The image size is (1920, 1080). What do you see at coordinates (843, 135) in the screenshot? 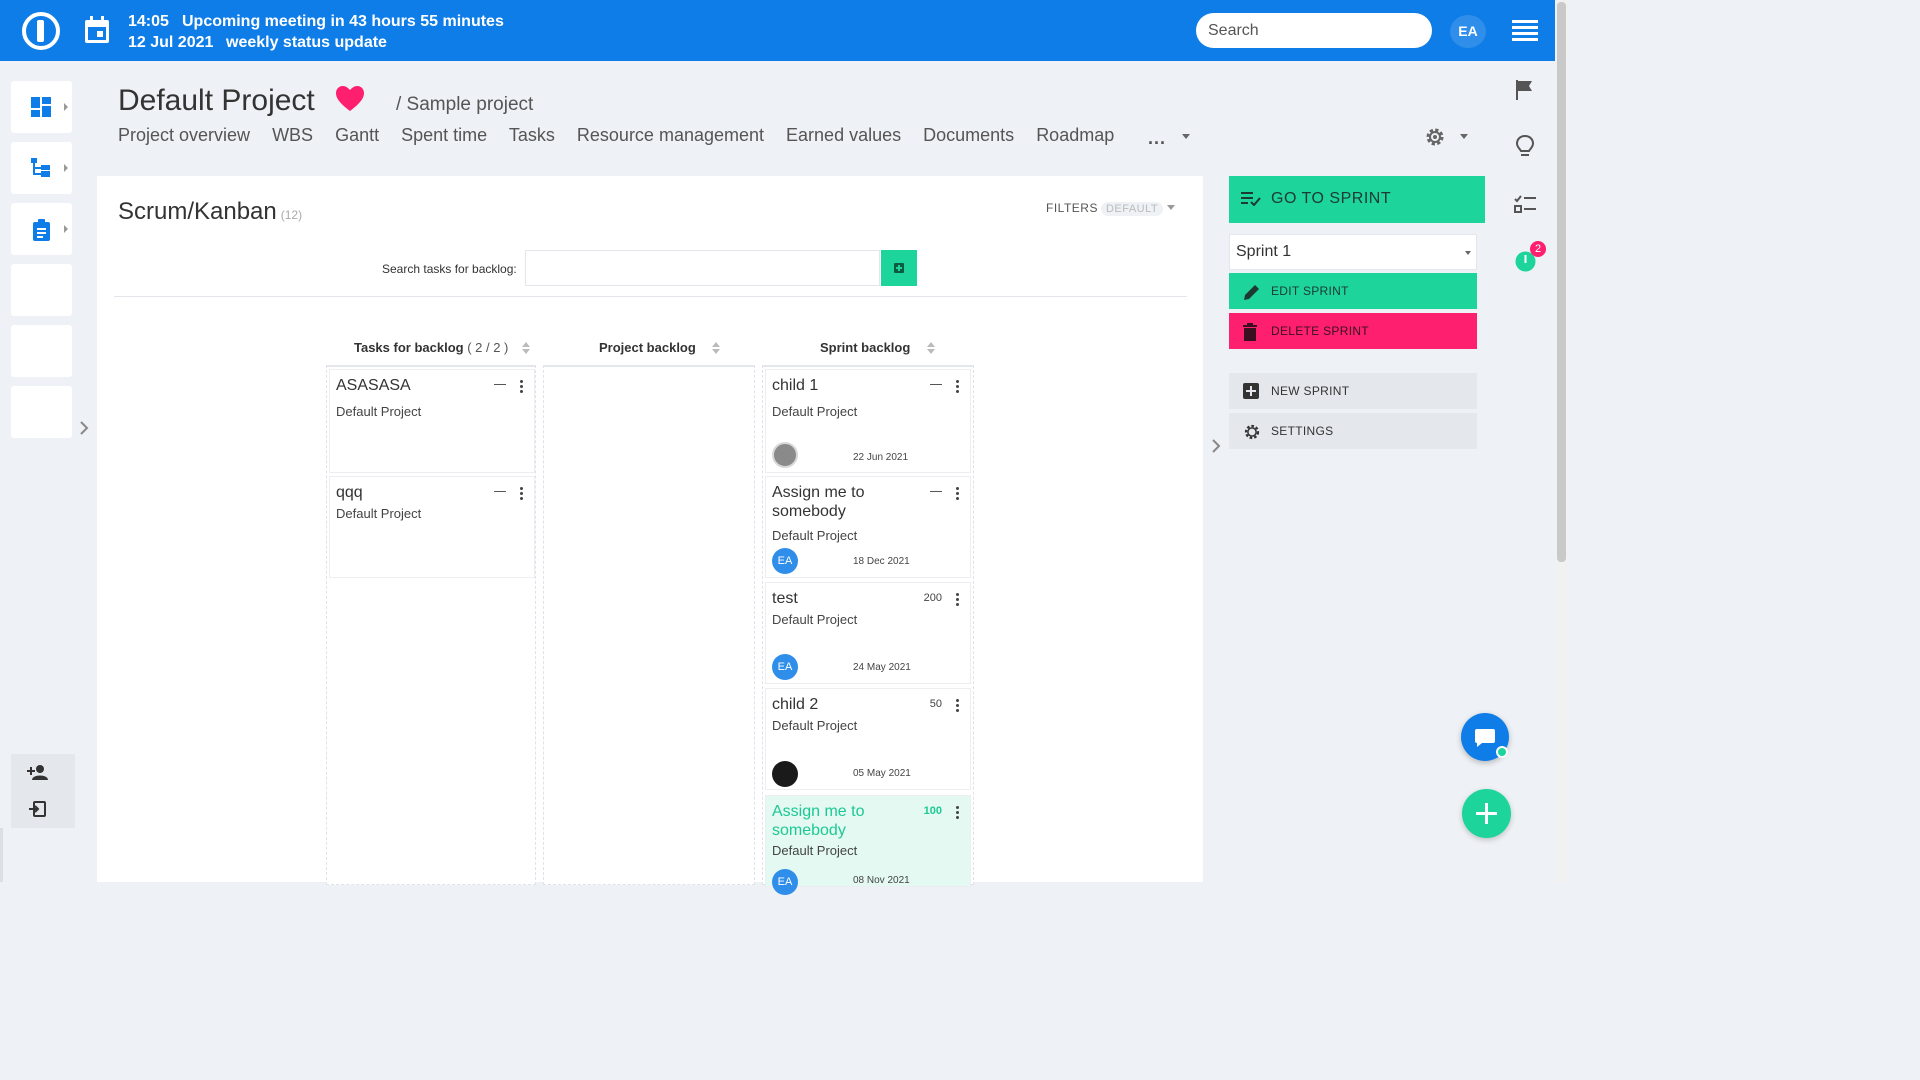
I see `tab-earned-values: Earned values` at bounding box center [843, 135].